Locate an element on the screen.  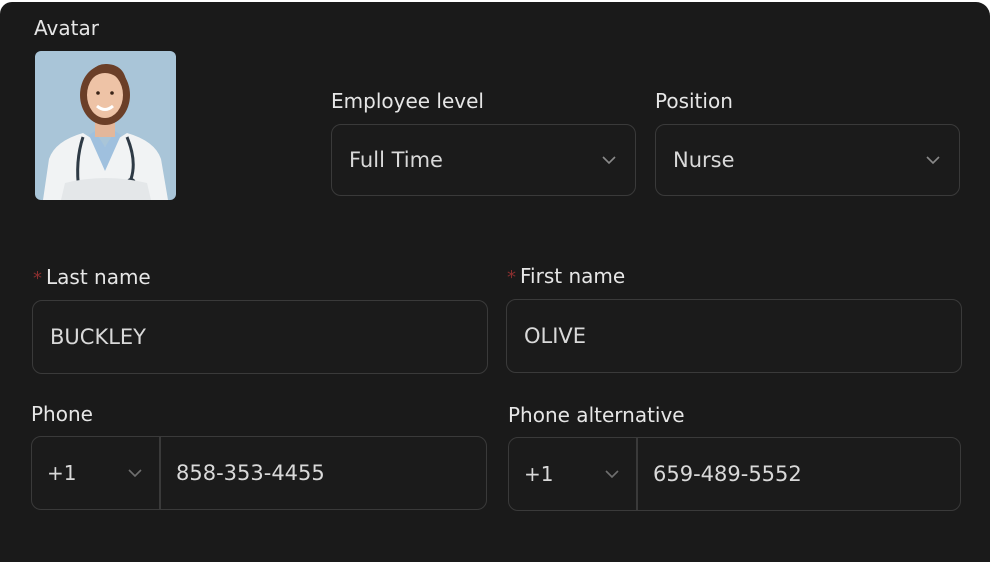
phone-number-input: 858-353-4455 is located at coordinates (323, 473).